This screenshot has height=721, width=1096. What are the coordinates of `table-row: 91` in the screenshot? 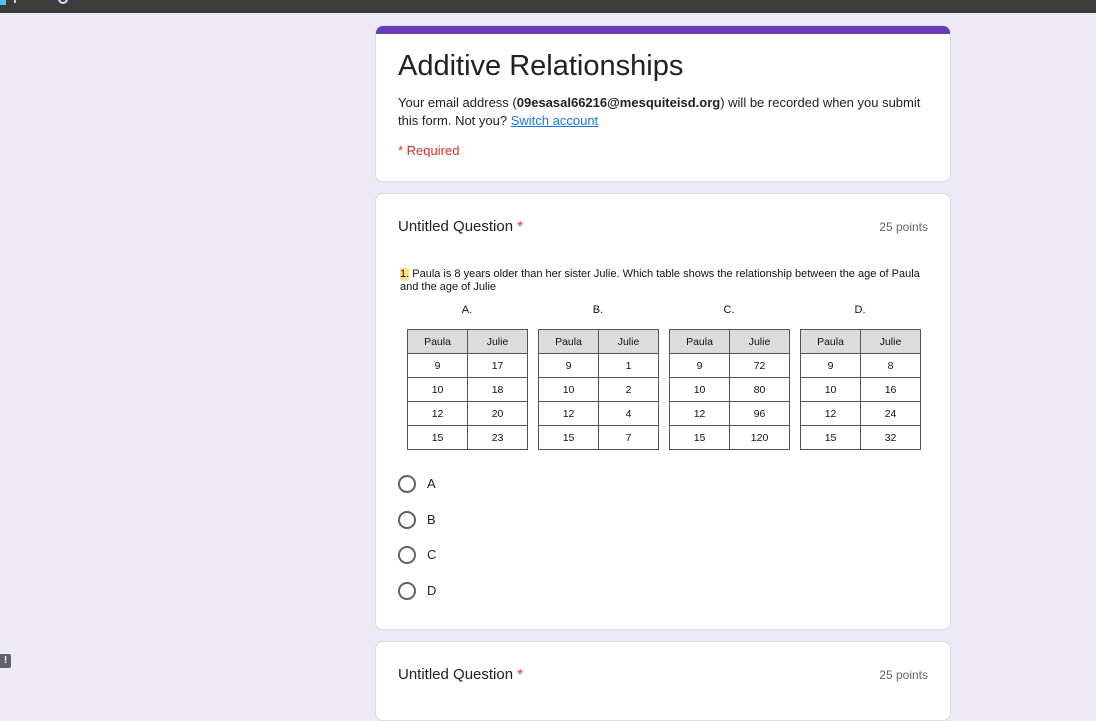 It's located at (598, 365).